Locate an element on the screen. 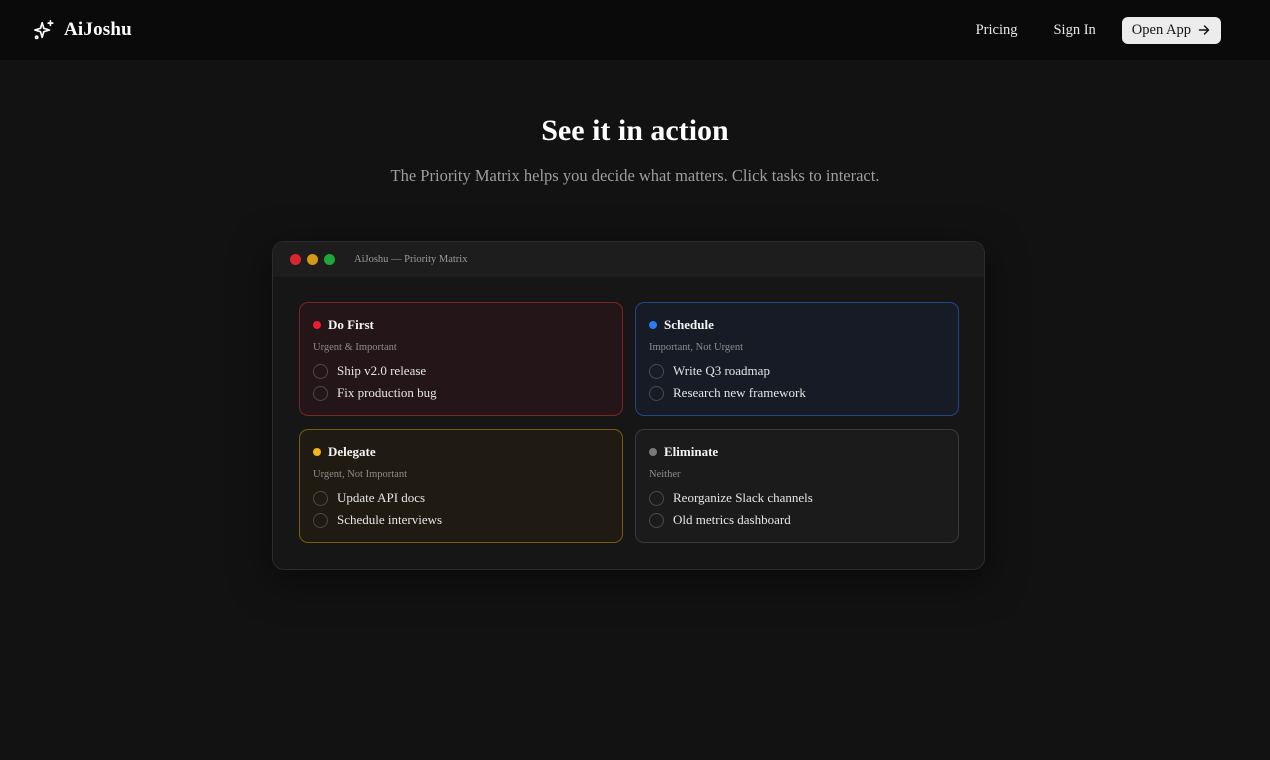 Image resolution: width=1270 pixels, height=760 pixels. quadrant-header: Do First is located at coordinates (461, 324).